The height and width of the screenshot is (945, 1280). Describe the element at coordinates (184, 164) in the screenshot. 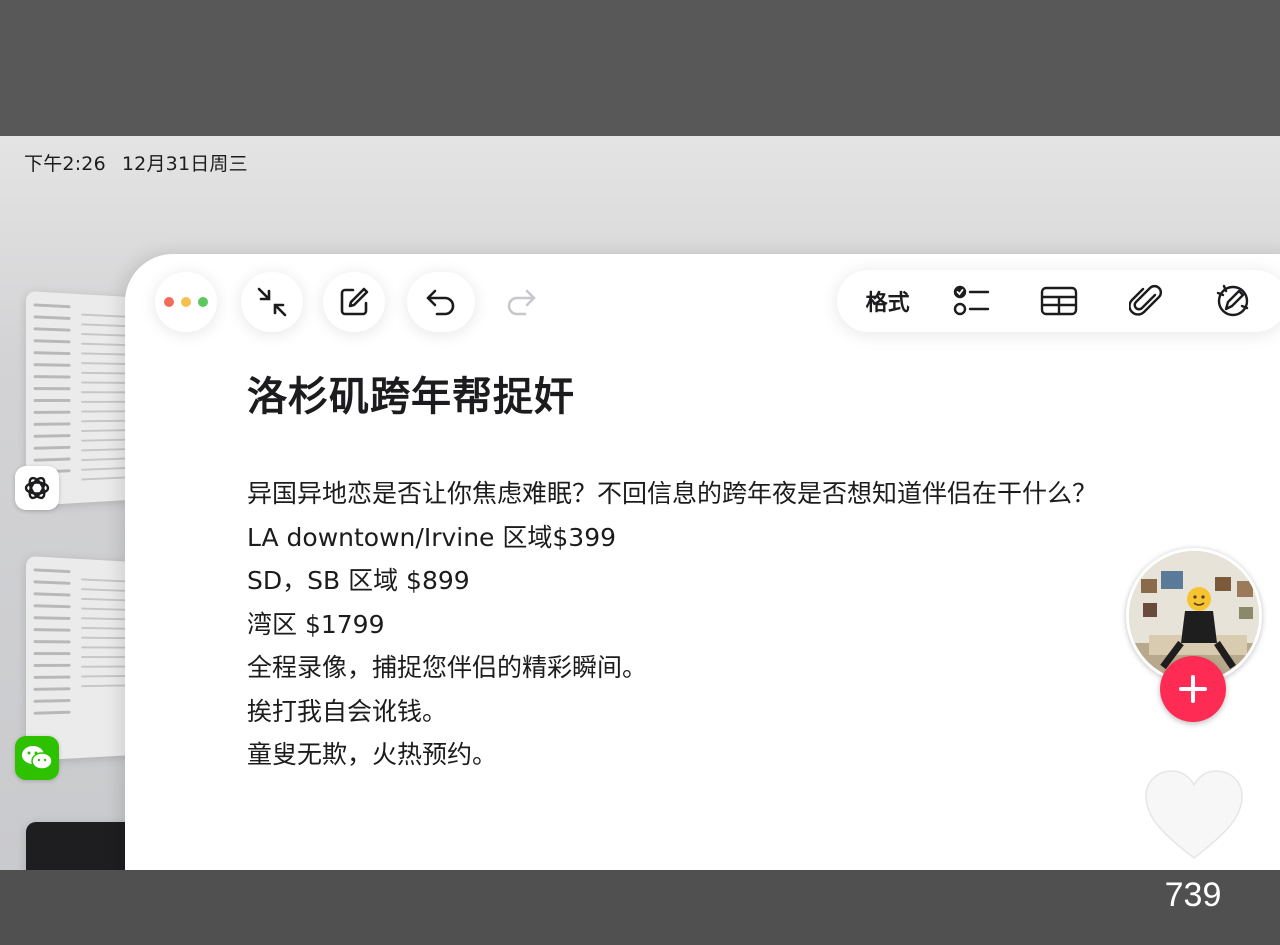

I see `status-date: 12月31日周三` at that location.